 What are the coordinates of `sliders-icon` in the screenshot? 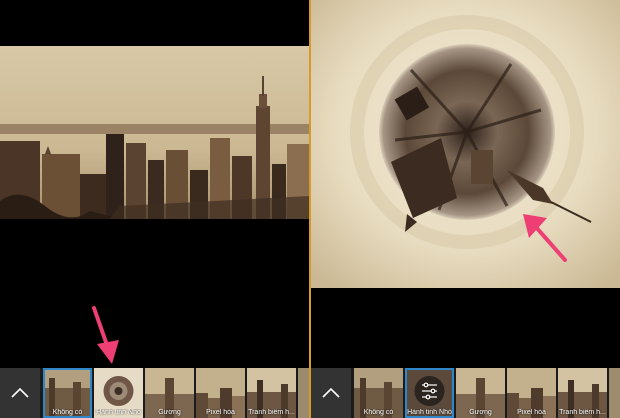 It's located at (429, 391).